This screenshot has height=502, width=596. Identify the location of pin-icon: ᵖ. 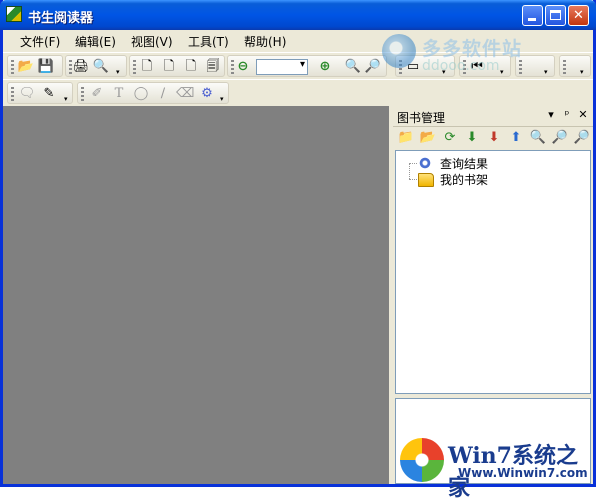
(567, 115).